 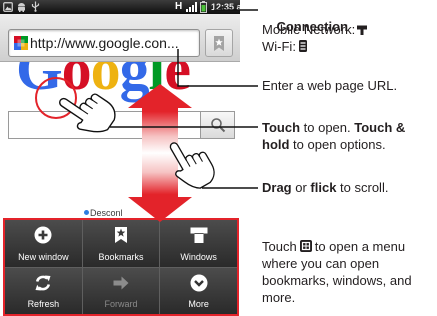 I want to click on menu-open-text: to open a menu, so click(x=360, y=246).